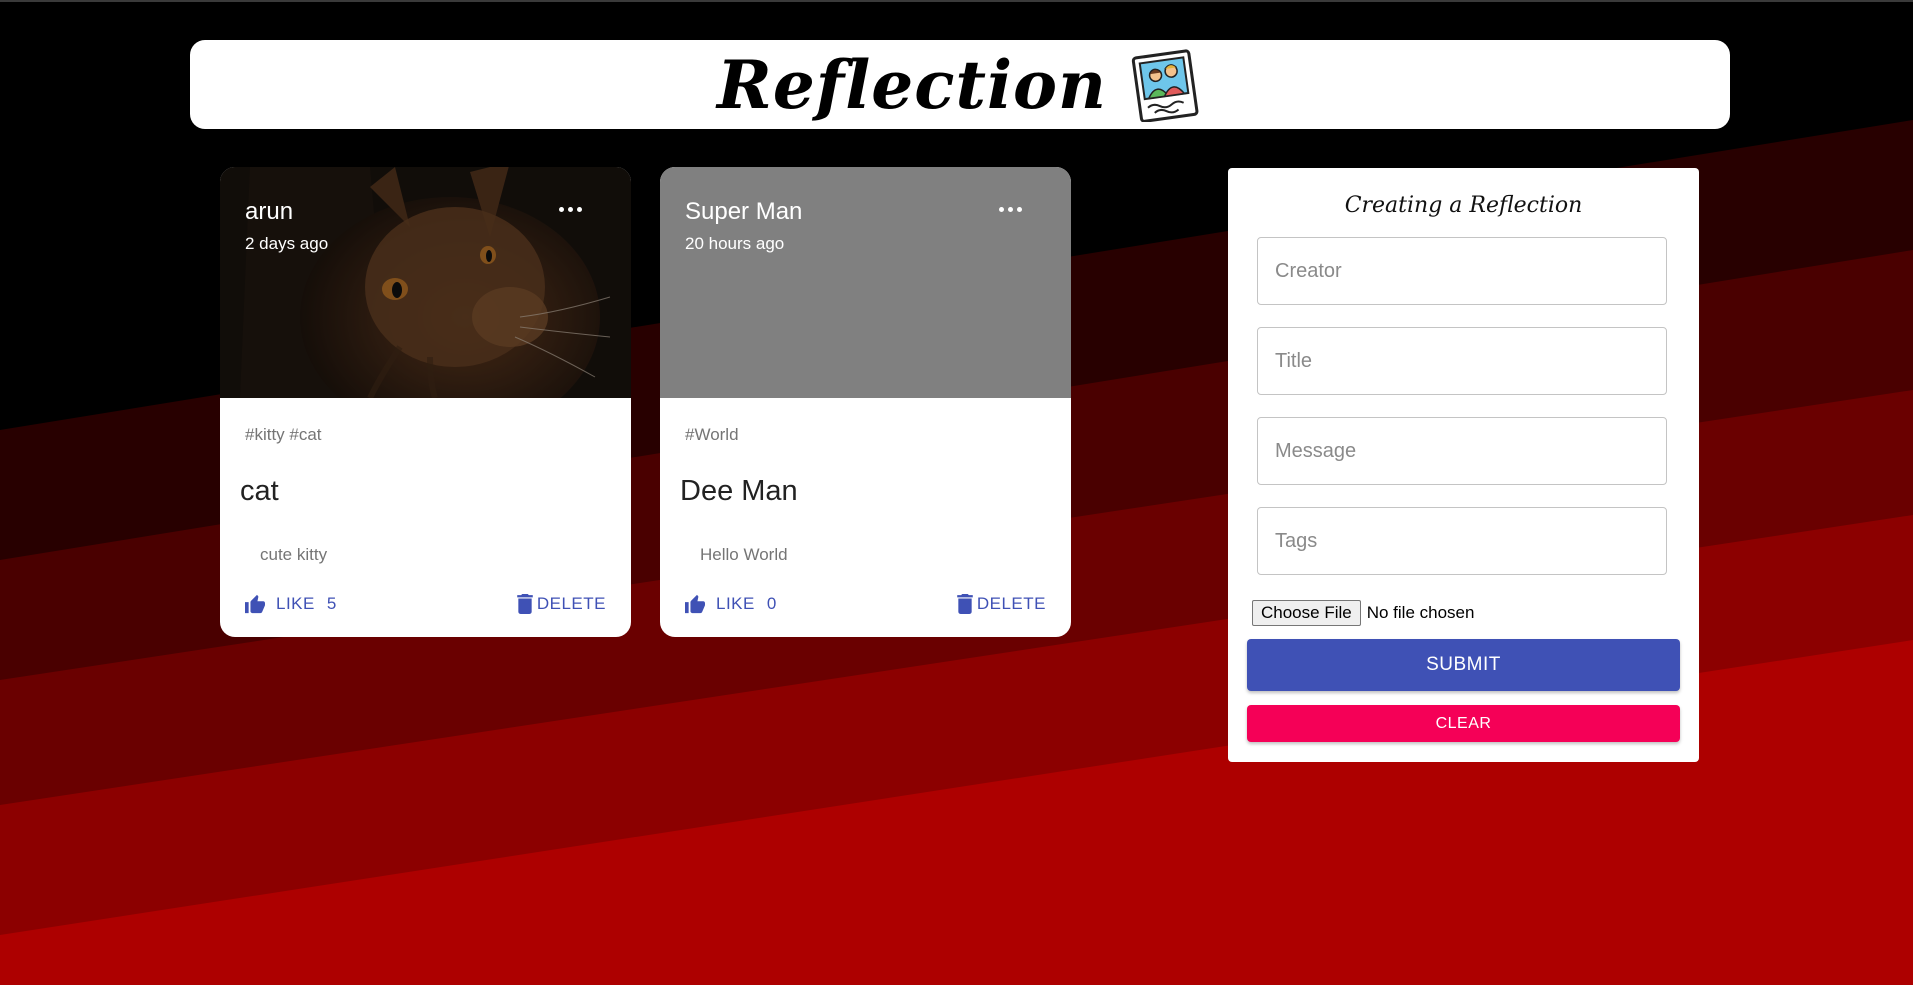 The image size is (1913, 985). Describe the element at coordinates (912, 84) in the screenshot. I see `app-title: Reflection` at that location.